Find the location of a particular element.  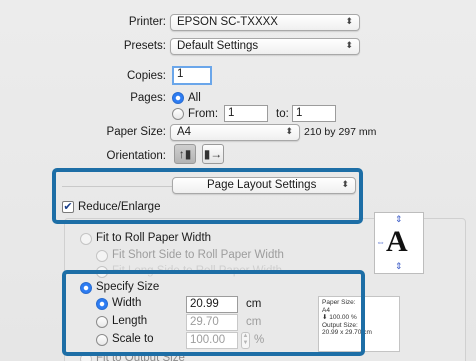

section-popup-callout is located at coordinates (207, 196).